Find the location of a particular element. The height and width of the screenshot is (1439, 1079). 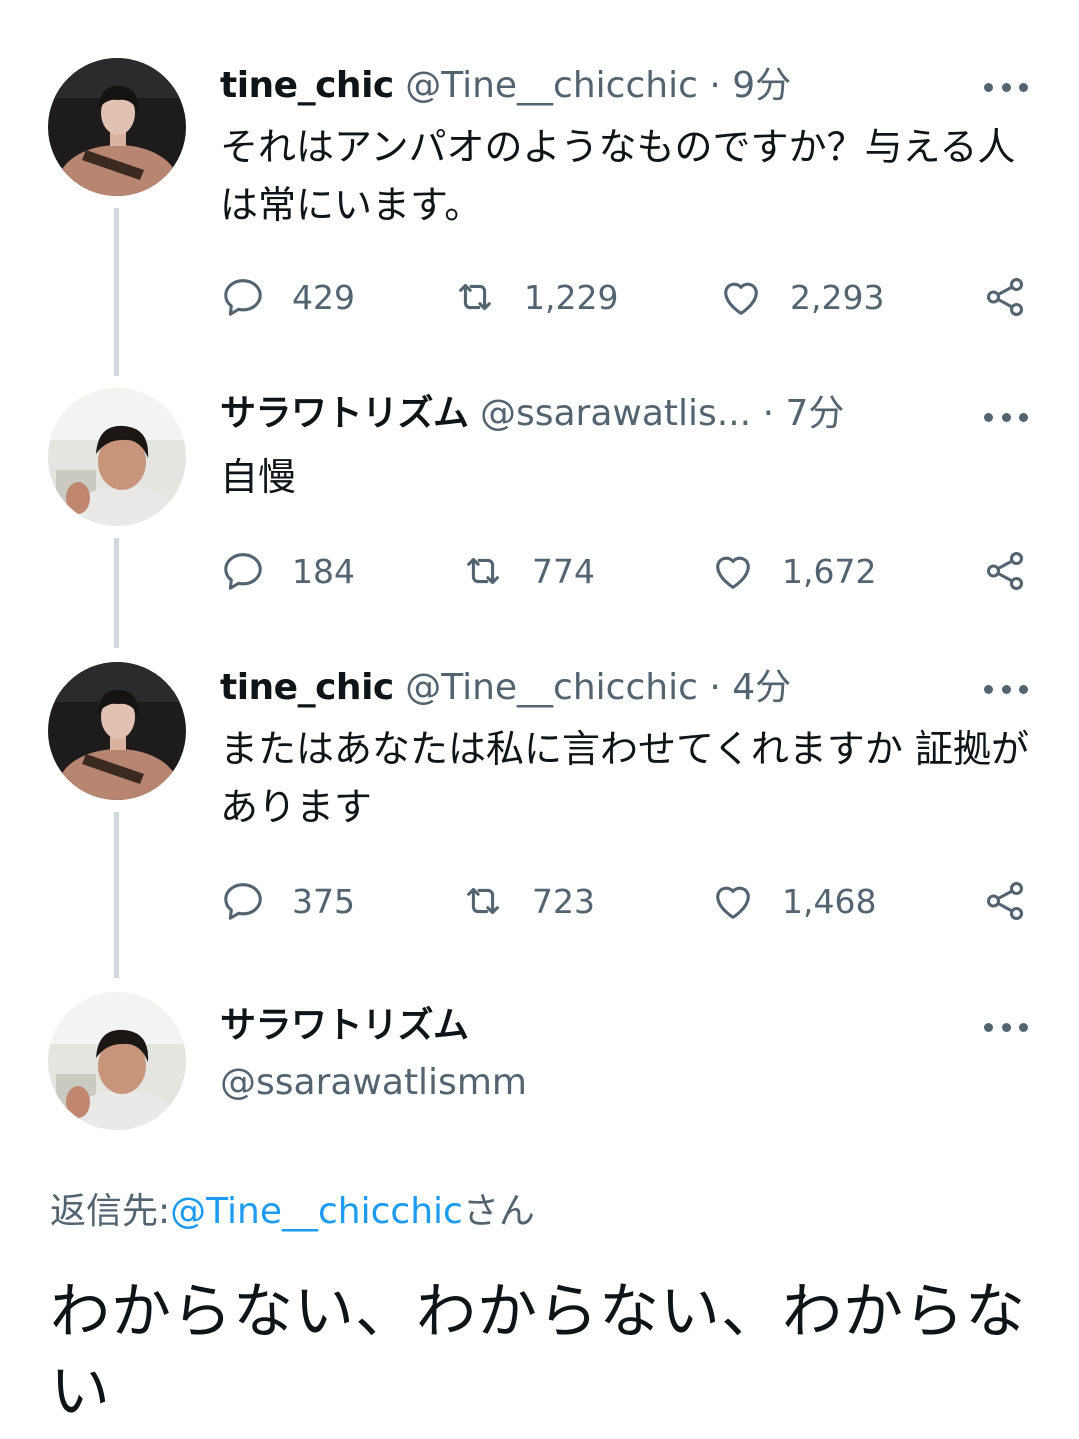

reply-button: 184 is located at coordinates (287, 571).